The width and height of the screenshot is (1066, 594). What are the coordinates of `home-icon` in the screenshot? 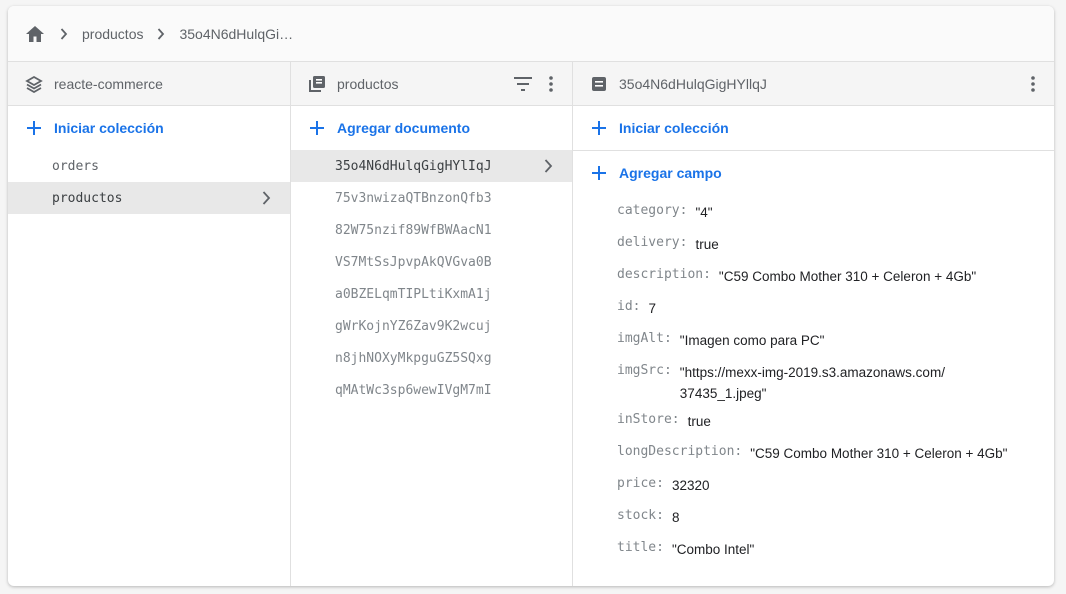 It's located at (35, 34).